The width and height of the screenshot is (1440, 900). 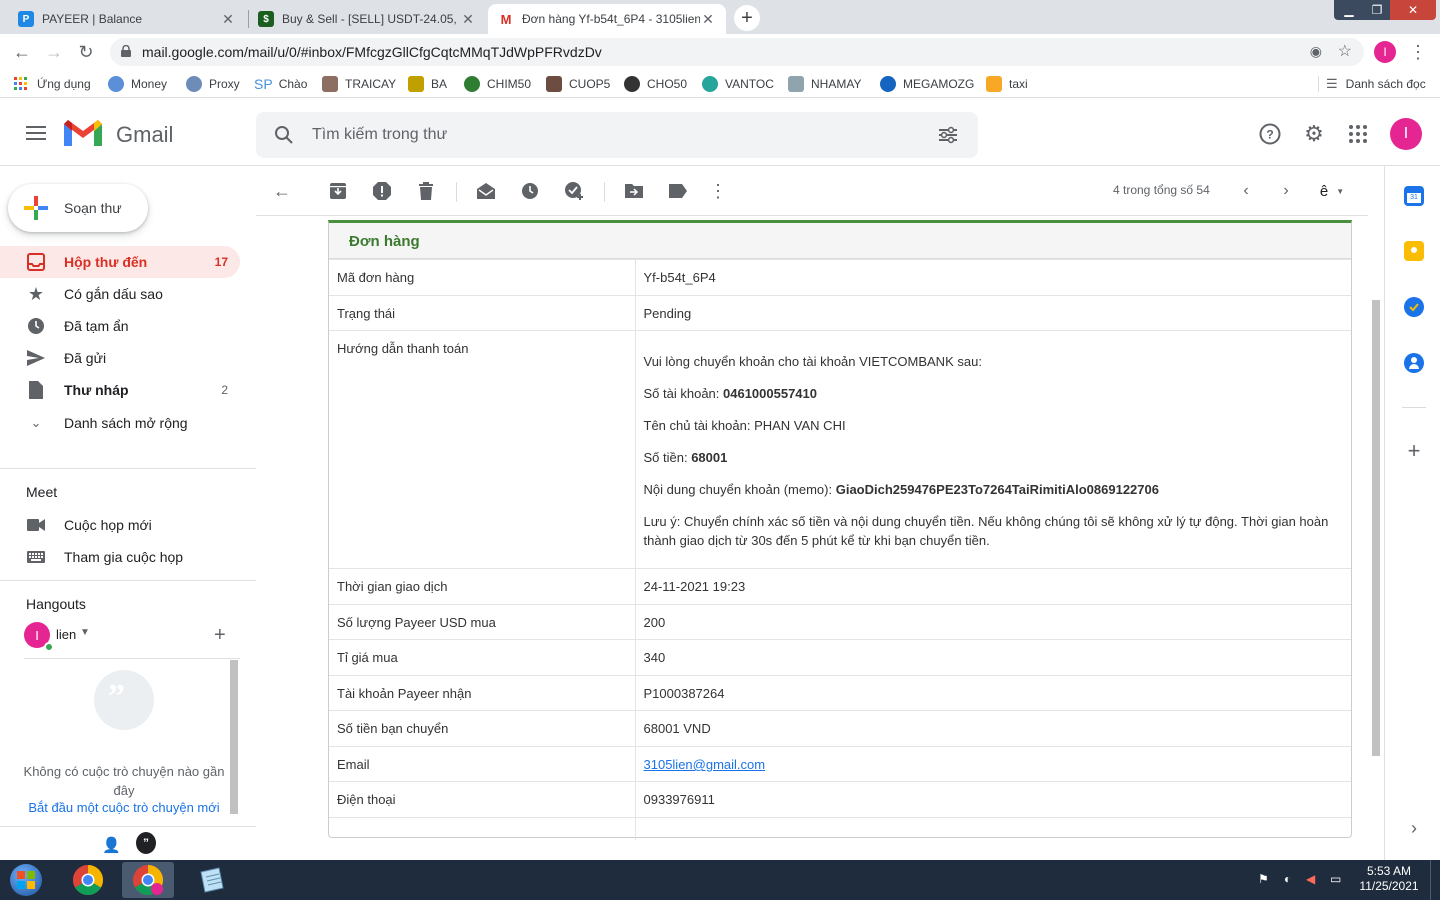 I want to click on settings-gear-icon: ⚙, so click(x=1314, y=133).